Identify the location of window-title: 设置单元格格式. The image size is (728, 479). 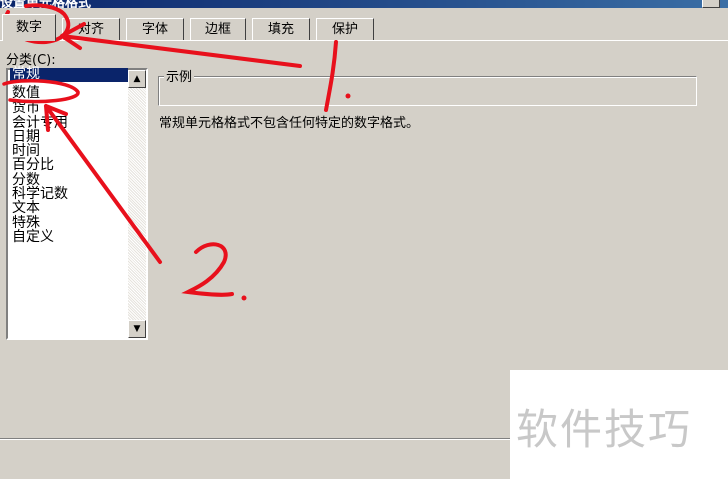
(46, 4).